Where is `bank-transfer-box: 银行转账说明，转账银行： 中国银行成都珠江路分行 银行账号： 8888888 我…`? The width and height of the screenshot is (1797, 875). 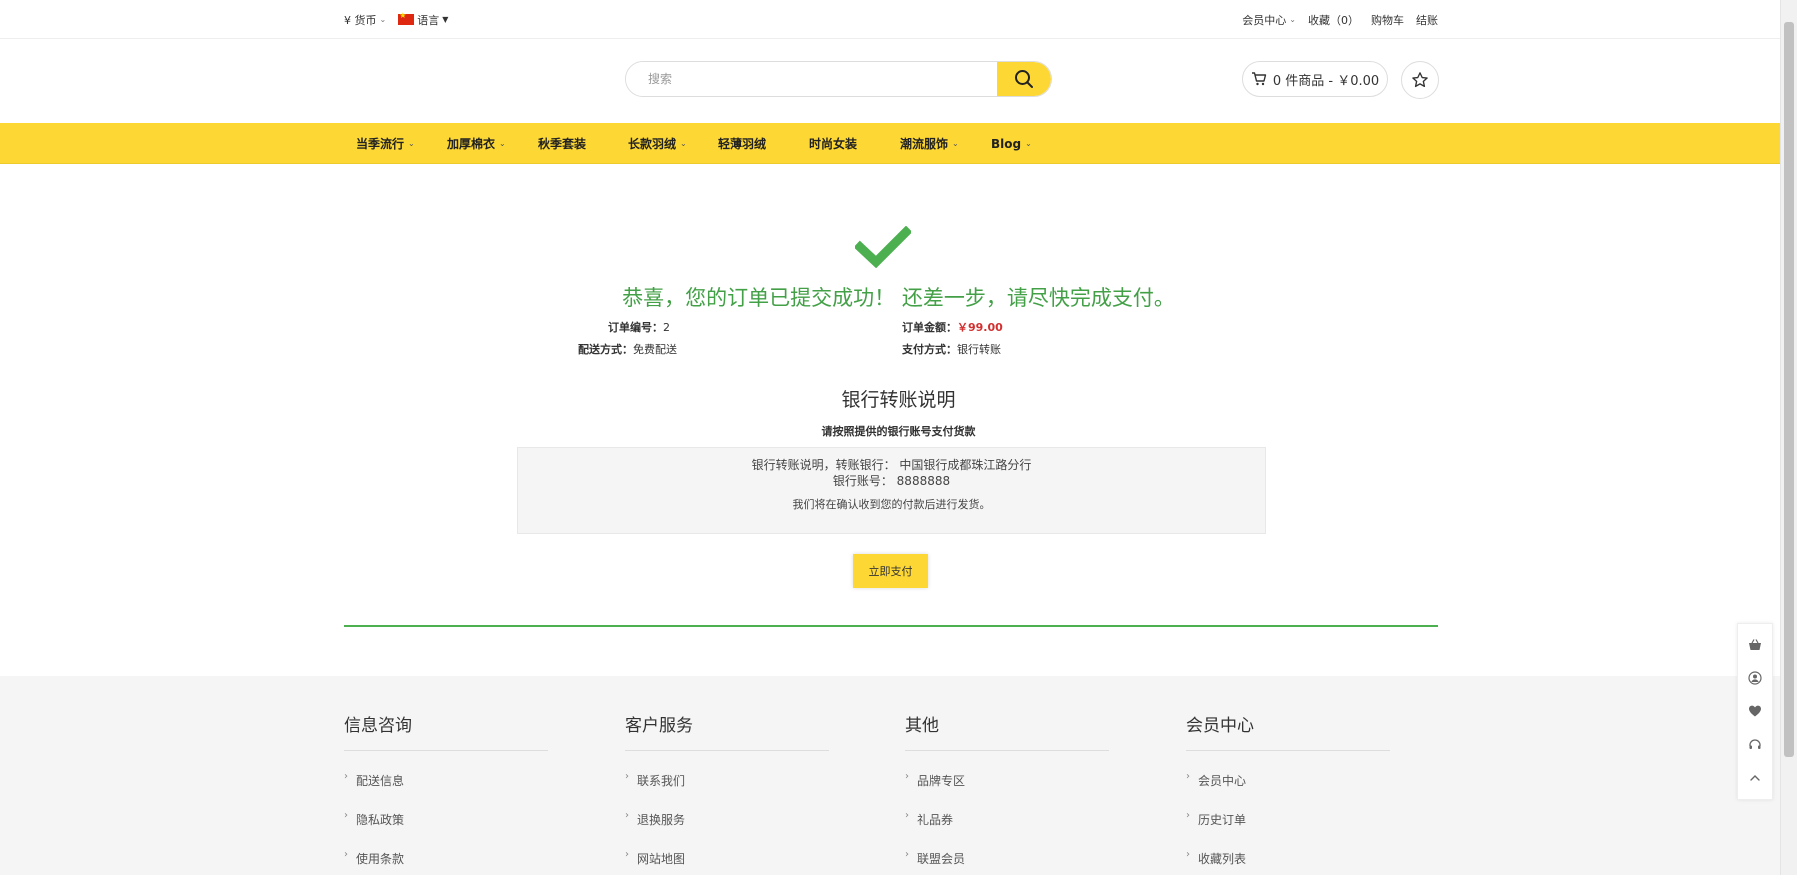
bank-transfer-box: 银行转账说明，转账银行： 中国银行成都珠江路分行 银行账号： 8888888 我… is located at coordinates (891, 490).